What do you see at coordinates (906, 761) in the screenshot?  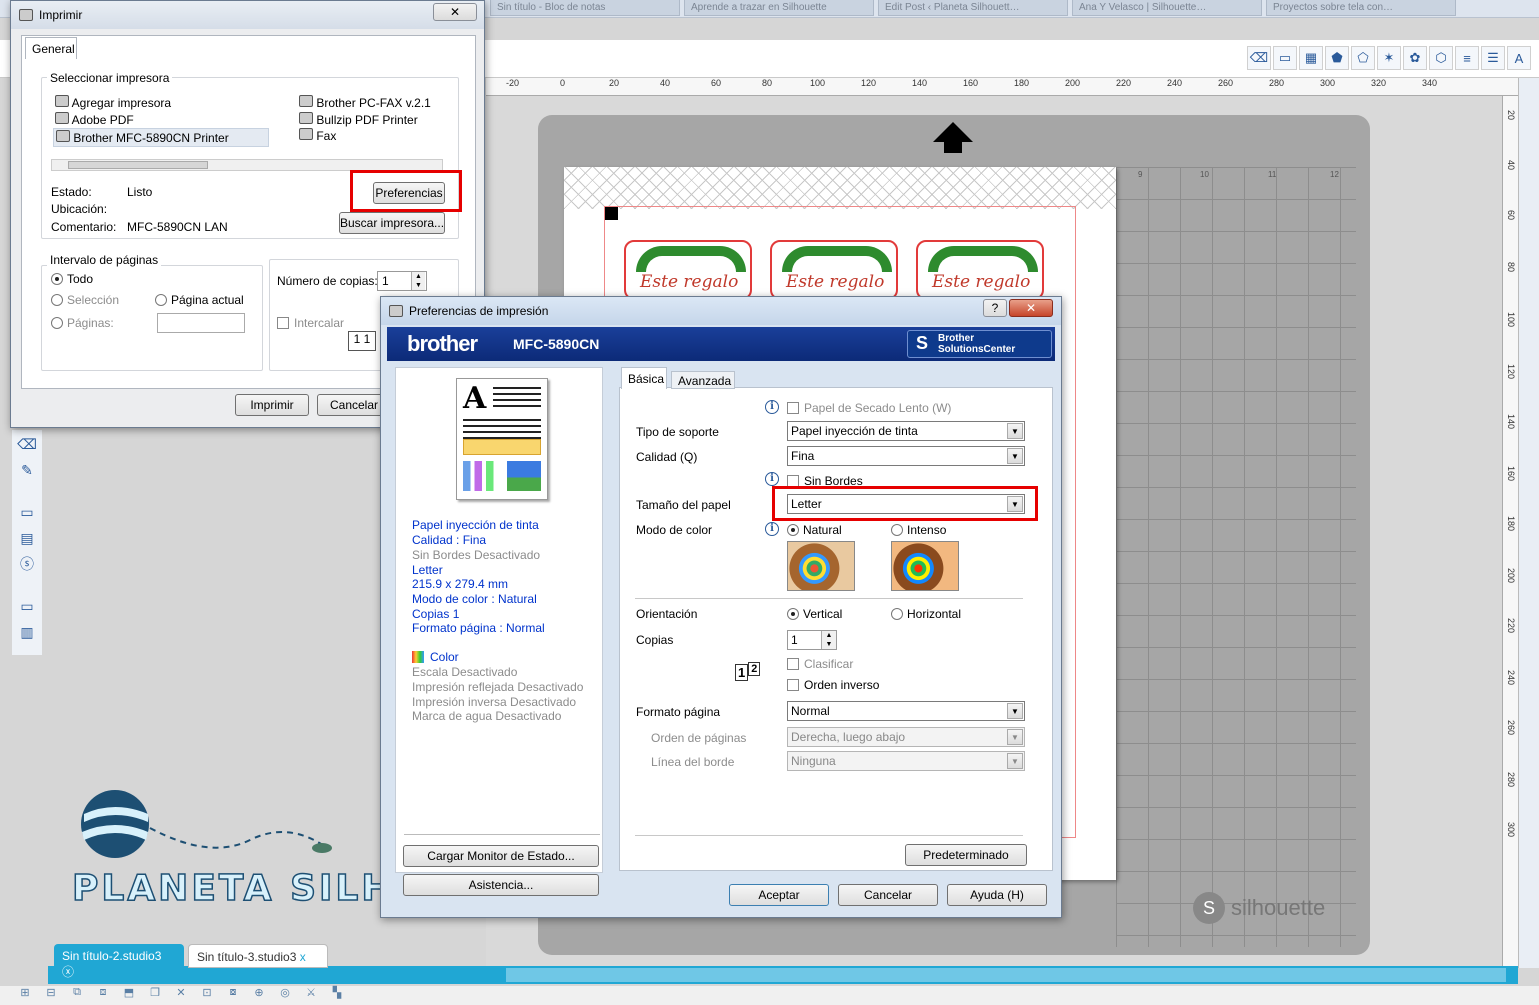 I see `border-line-select: Ninguna ▼` at bounding box center [906, 761].